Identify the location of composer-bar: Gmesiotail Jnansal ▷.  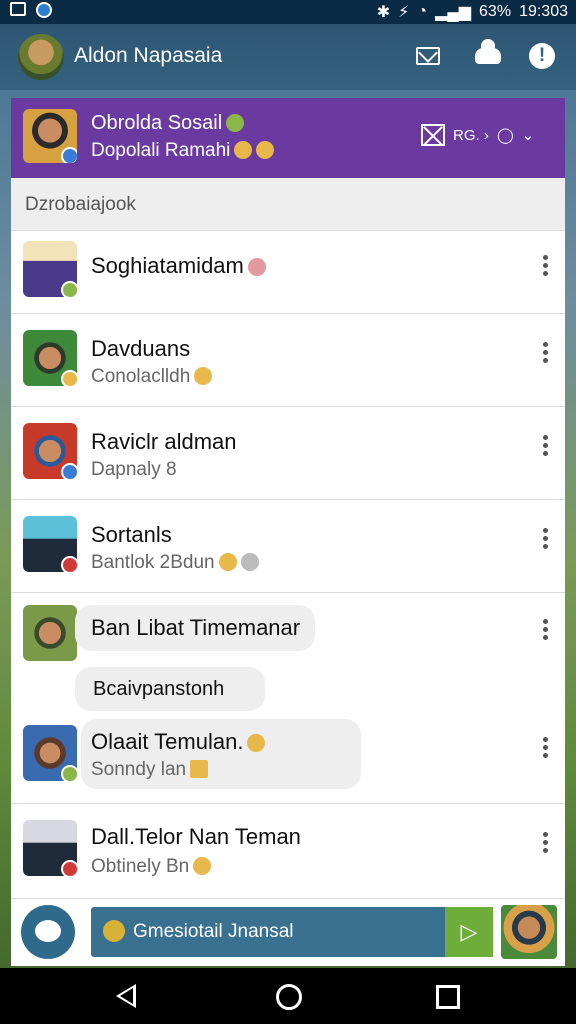
(288, 932).